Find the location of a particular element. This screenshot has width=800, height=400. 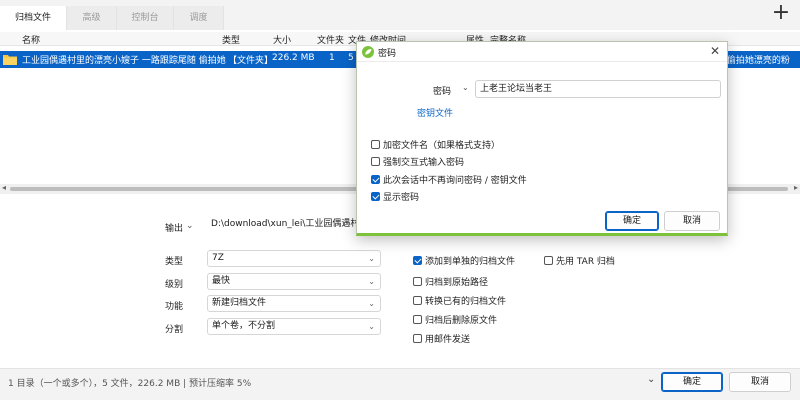

key-file-link: 密钥文件 is located at coordinates (435, 112).